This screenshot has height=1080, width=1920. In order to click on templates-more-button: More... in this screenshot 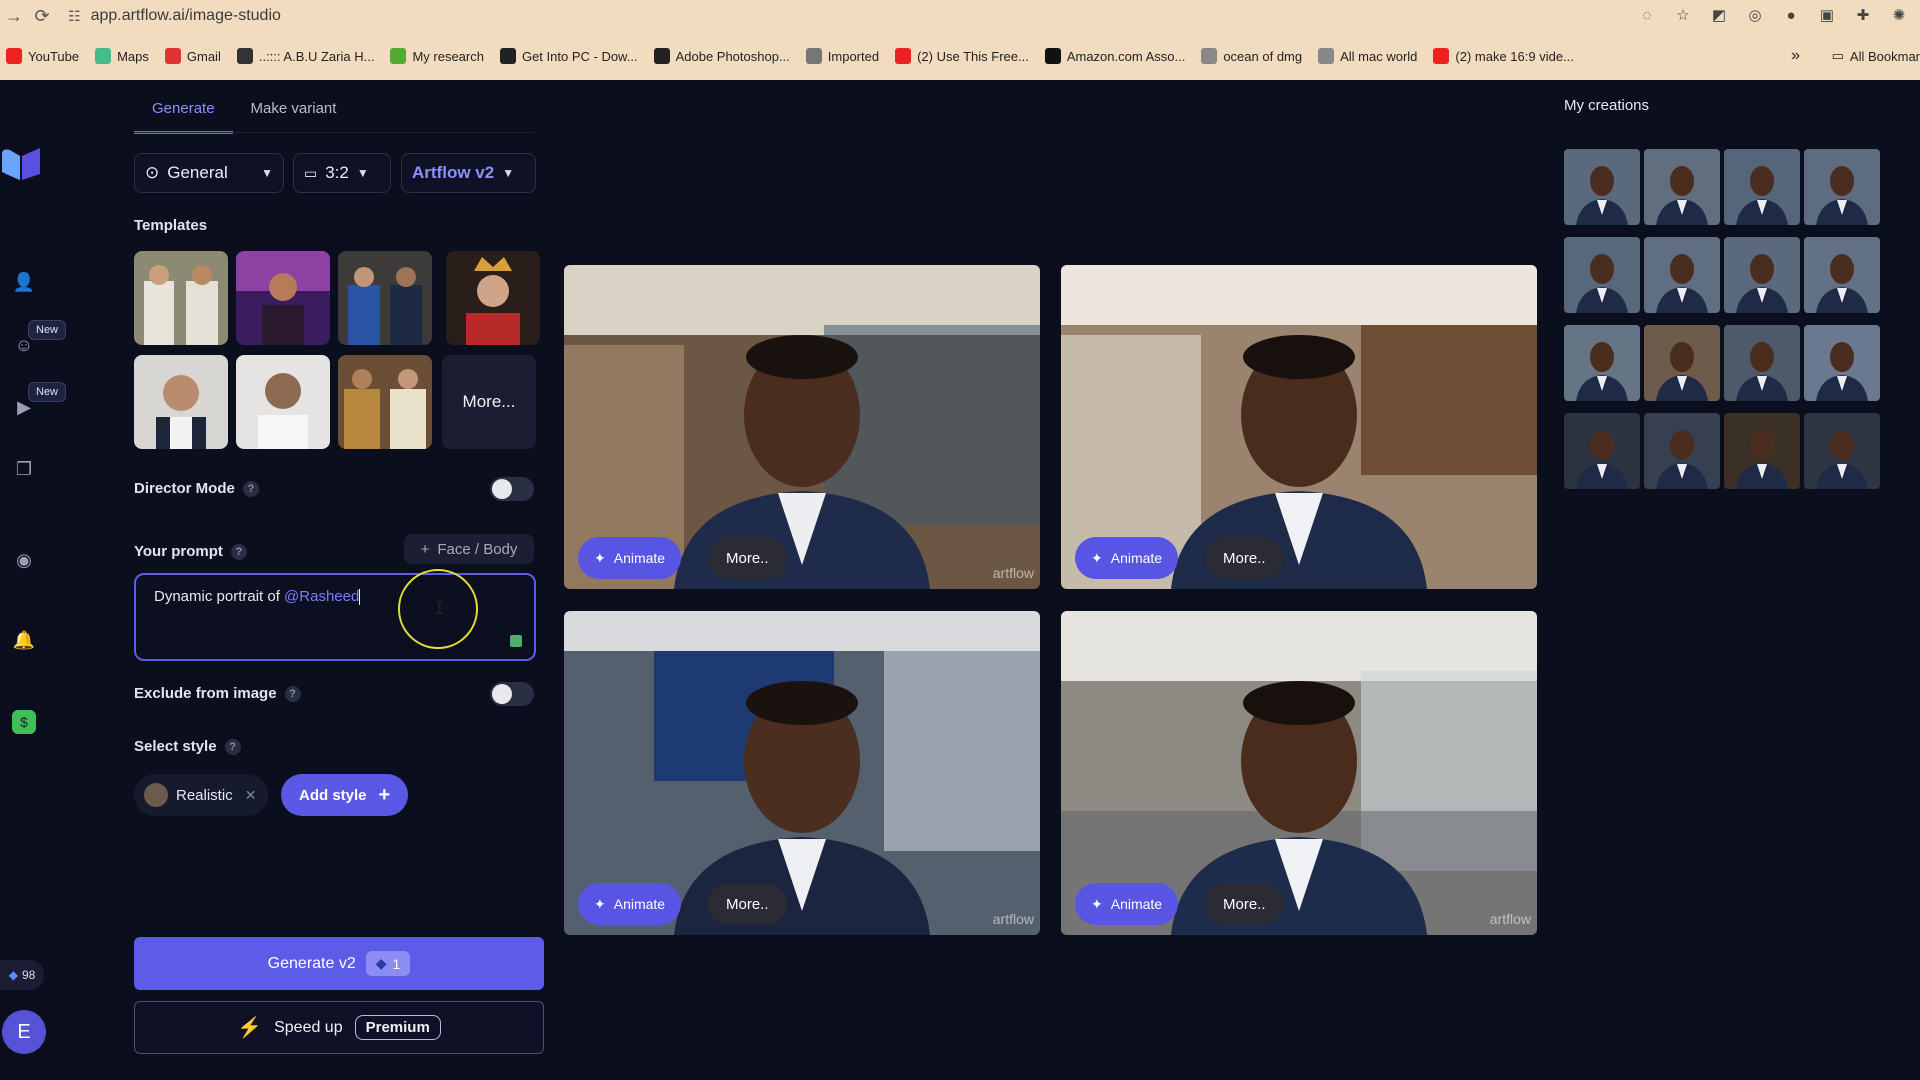, I will do `click(489, 402)`.